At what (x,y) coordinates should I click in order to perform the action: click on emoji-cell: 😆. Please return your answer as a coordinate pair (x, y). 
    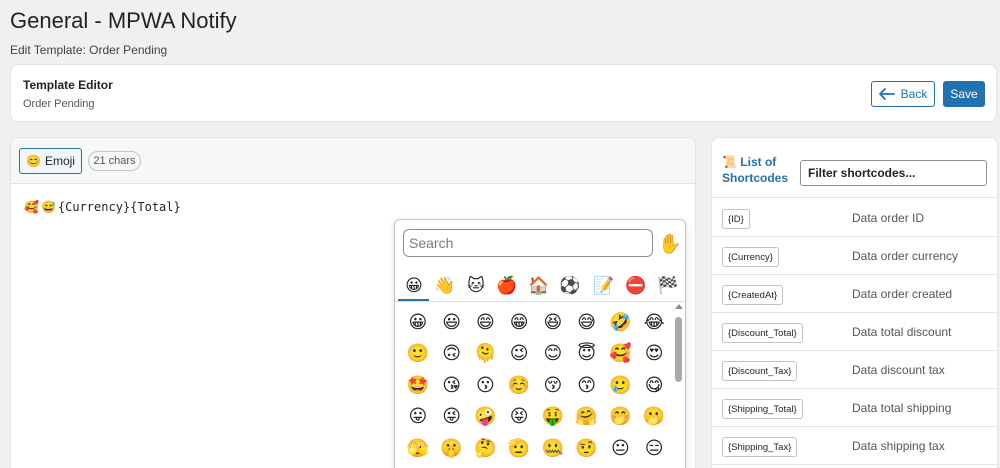
    Looking at the image, I should click on (553, 322).